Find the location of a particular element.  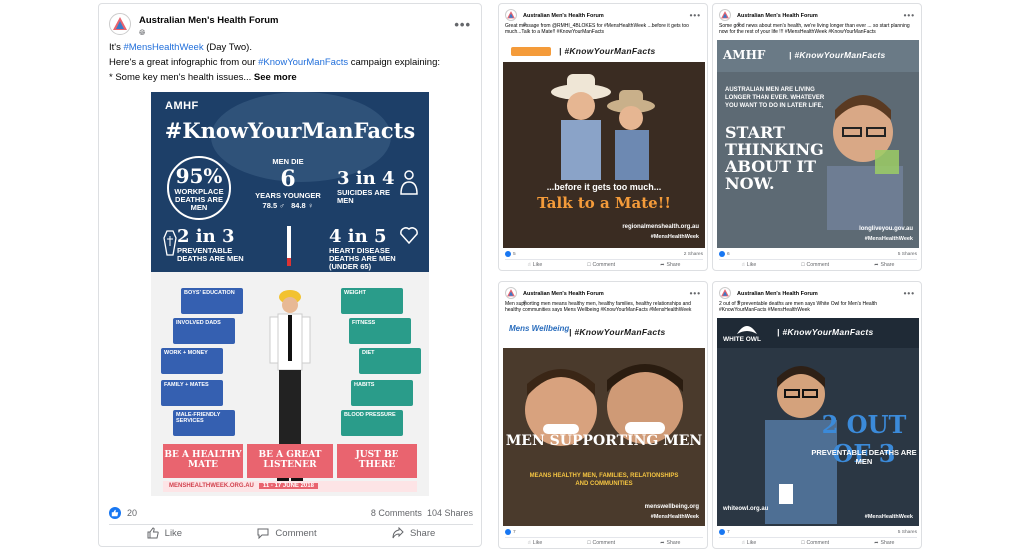

post-text-line2-suffix: campaign explaining: is located at coordinates (394, 62).